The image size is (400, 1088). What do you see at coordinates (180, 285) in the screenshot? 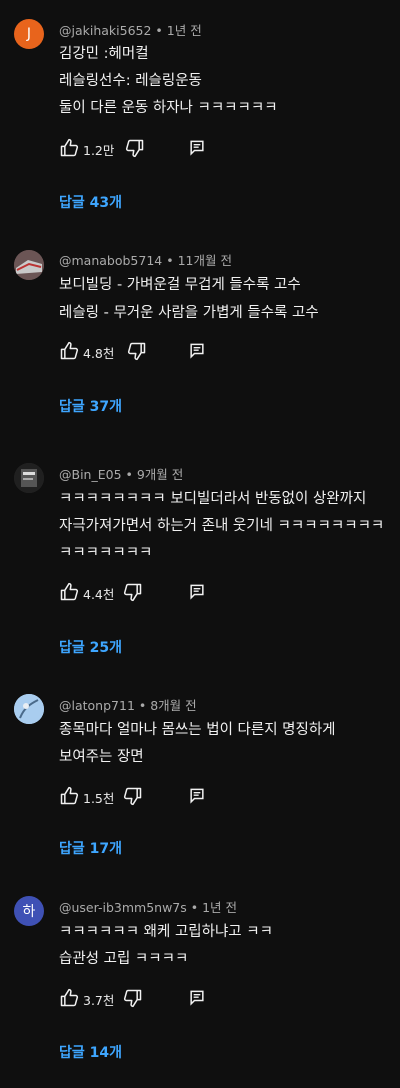
I see `comment-text-line: 보디빌딩 - 가벼운걸 무겁게 들수록 고수` at bounding box center [180, 285].